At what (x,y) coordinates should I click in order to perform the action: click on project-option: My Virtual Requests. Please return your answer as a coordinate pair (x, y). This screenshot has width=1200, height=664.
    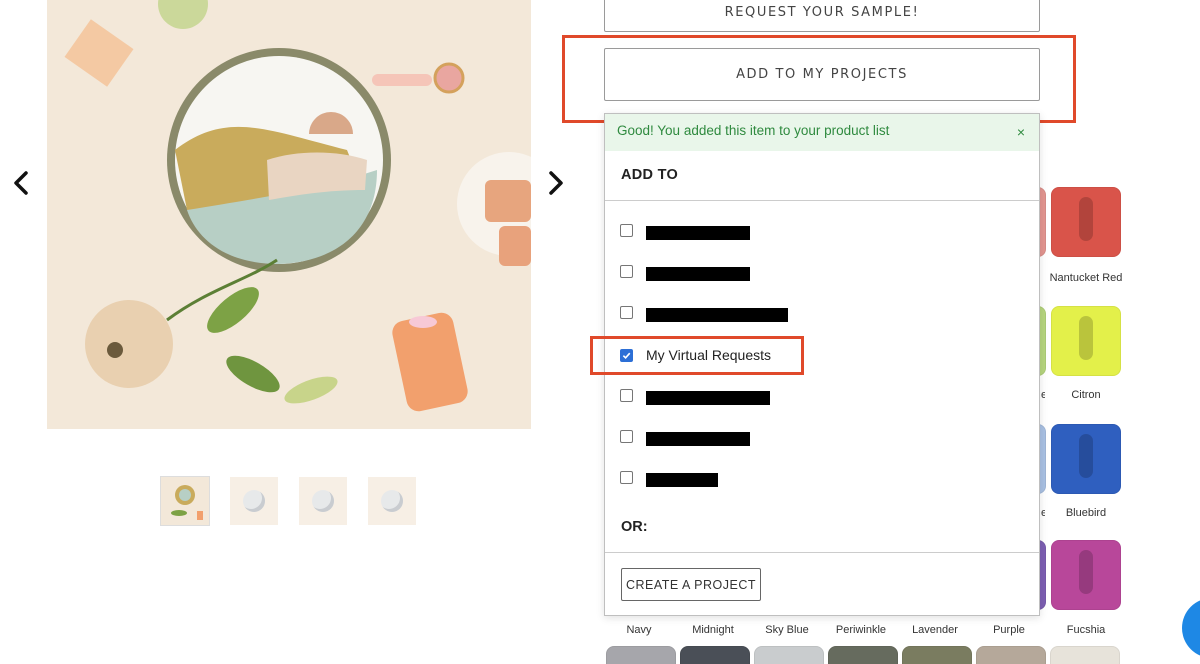
    Looking at the image, I should click on (695, 355).